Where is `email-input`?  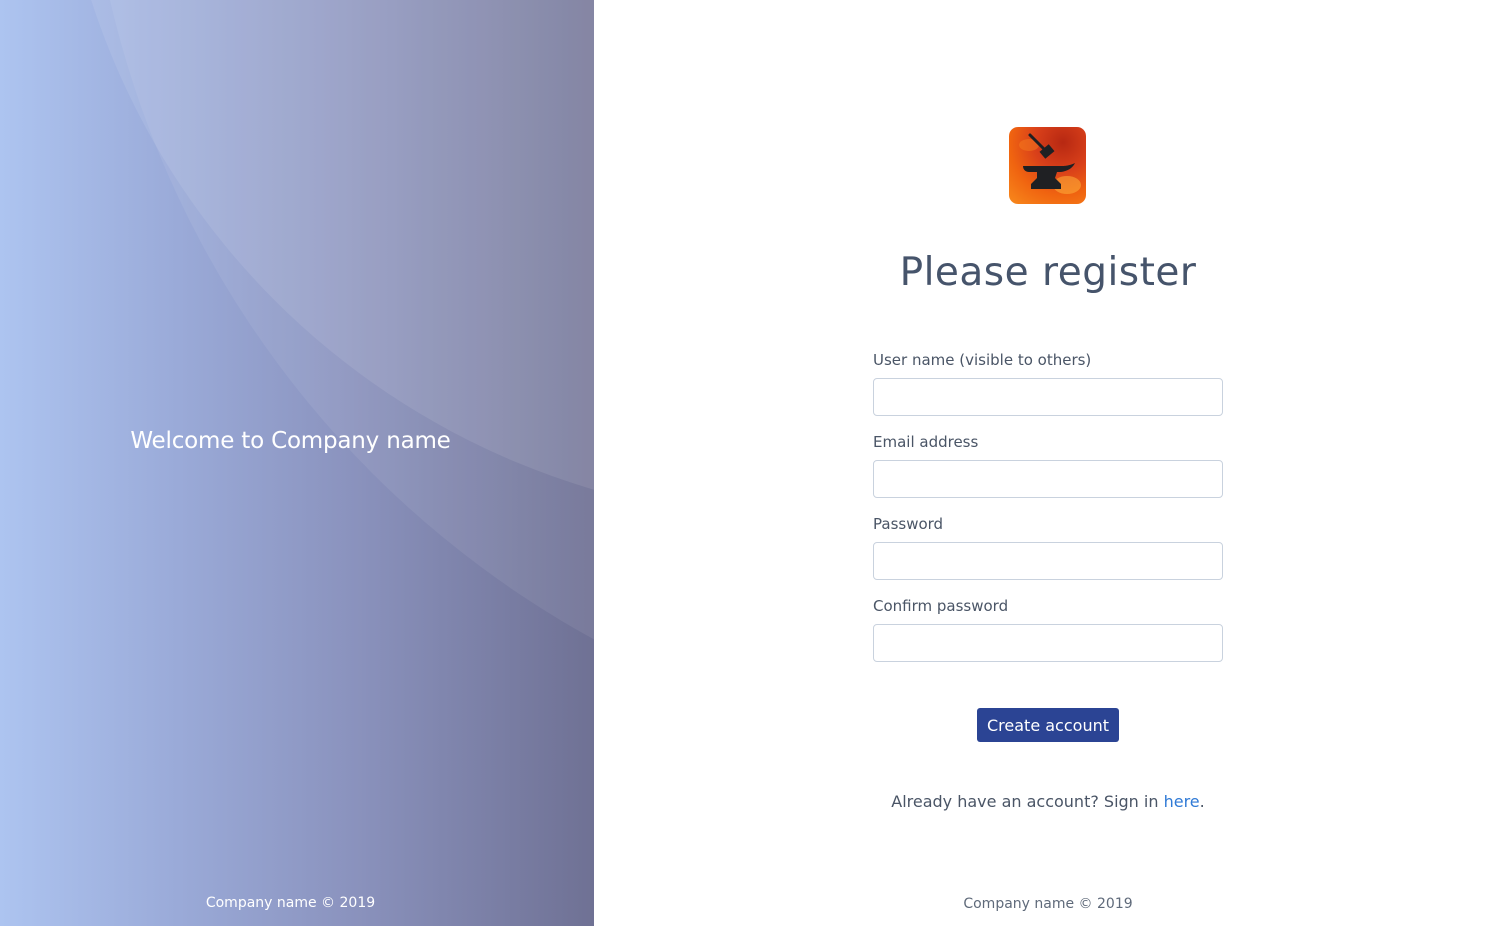
email-input is located at coordinates (1048, 479).